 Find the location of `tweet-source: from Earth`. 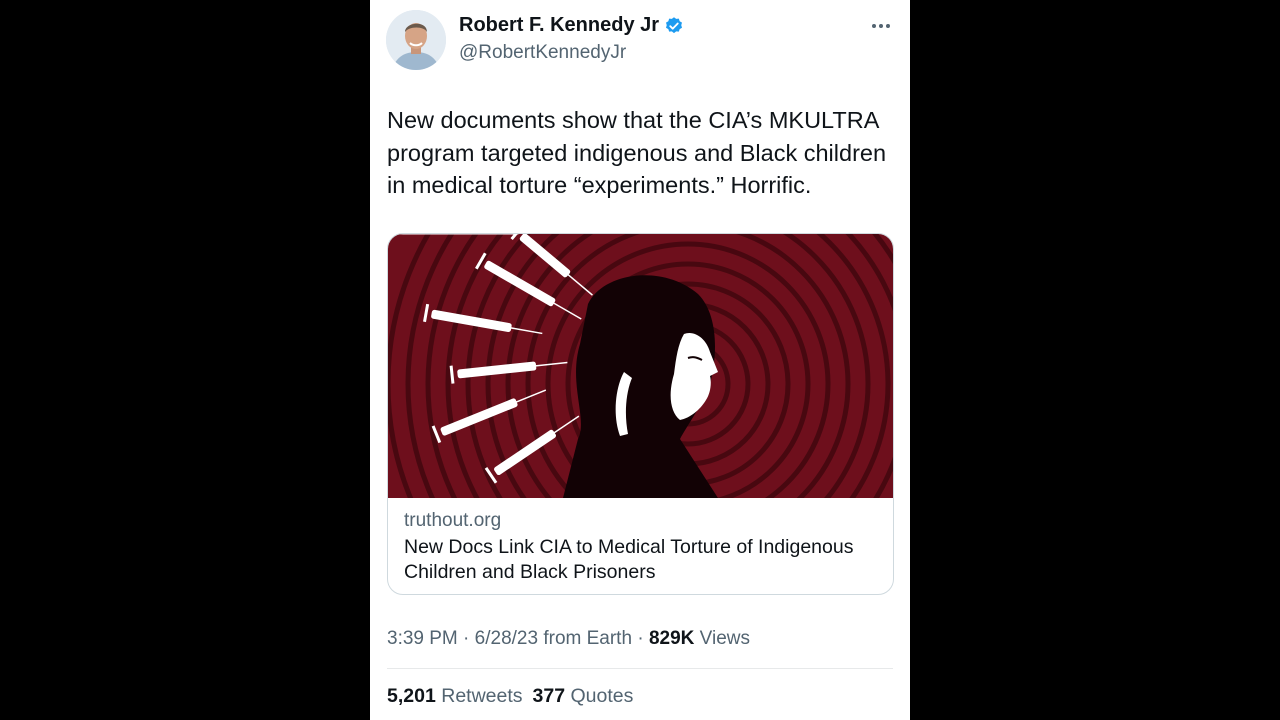

tweet-source: from Earth is located at coordinates (585, 638).